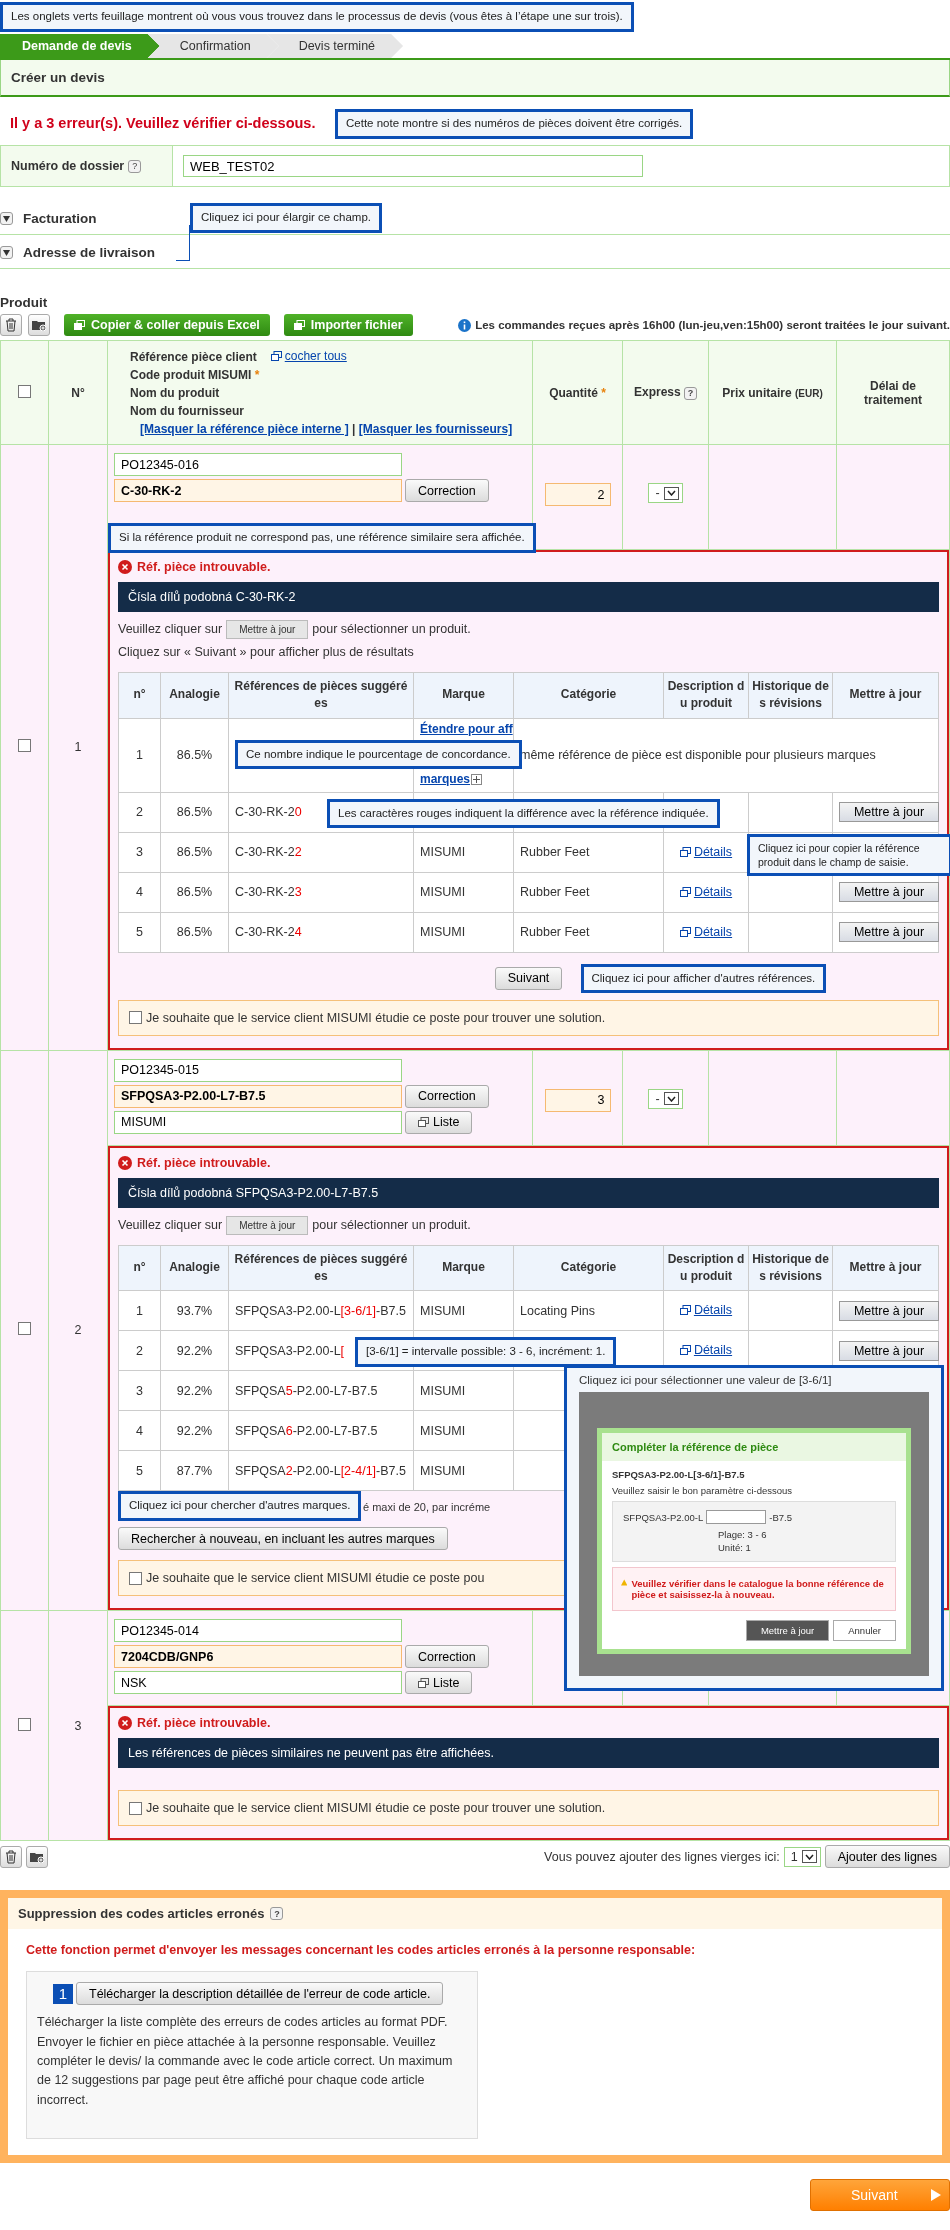  Describe the element at coordinates (268, 892) in the screenshot. I see `part-number: C-30-RK-23` at that location.